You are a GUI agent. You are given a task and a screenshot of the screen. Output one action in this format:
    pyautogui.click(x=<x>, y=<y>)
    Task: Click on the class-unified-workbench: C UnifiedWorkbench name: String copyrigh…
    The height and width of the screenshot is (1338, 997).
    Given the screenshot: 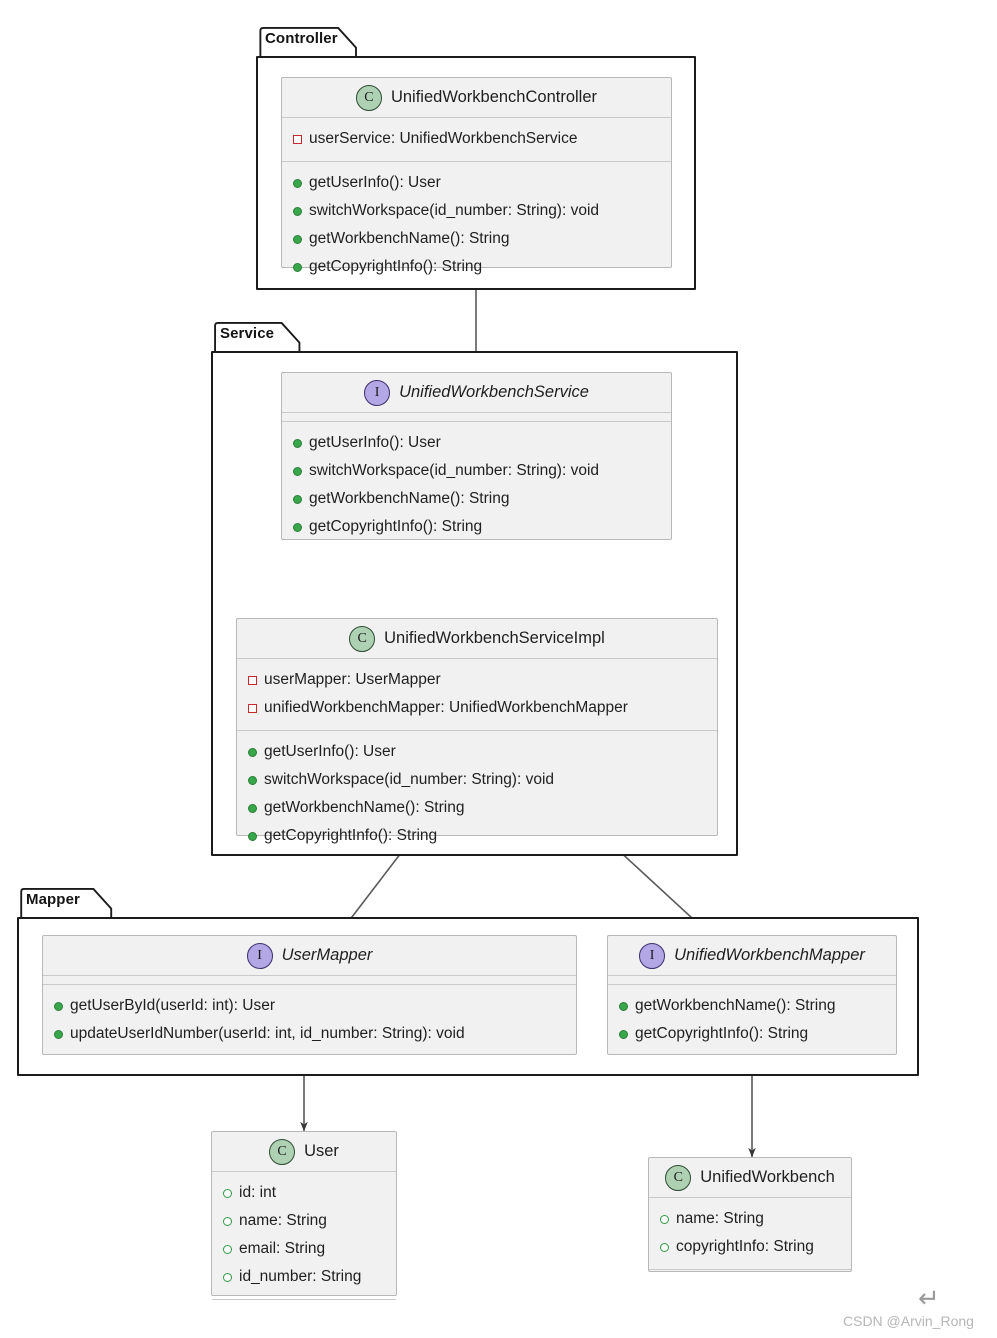 What is the action you would take?
    pyautogui.click(x=750, y=1214)
    